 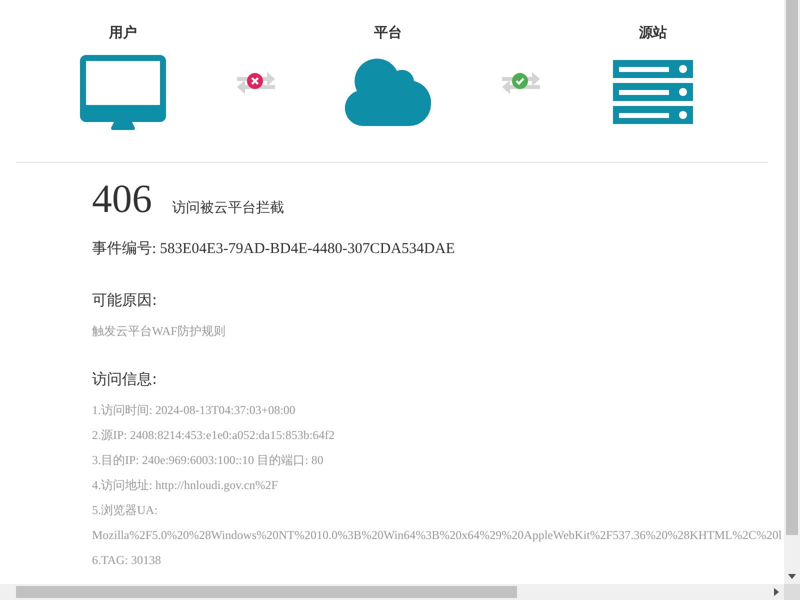 What do you see at coordinates (194, 410) in the screenshot?
I see `access-info-line: 1.访问时间: 2024-08-13T04:37:03+08:00` at bounding box center [194, 410].